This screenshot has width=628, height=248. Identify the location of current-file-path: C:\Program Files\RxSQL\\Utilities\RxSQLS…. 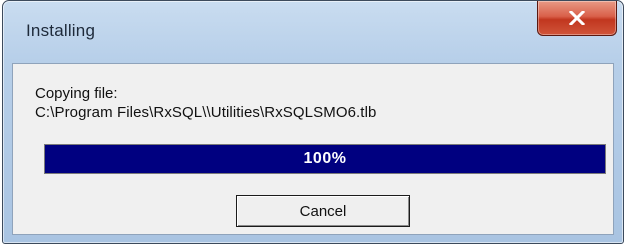
(206, 112).